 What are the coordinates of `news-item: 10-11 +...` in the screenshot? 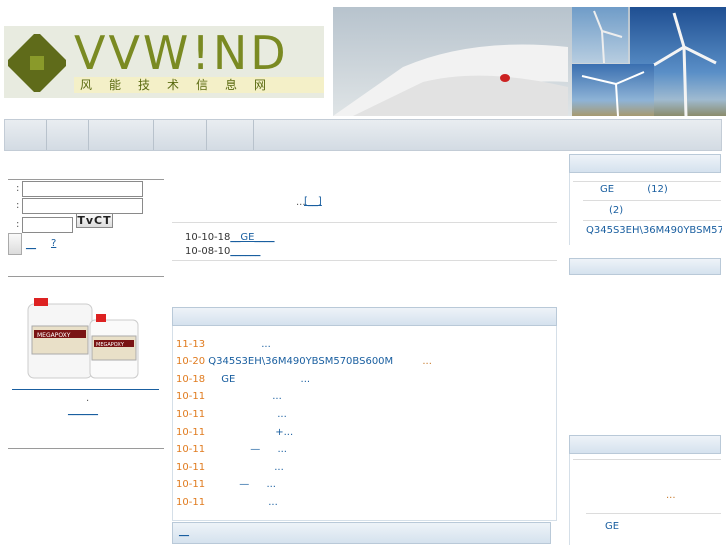 It's located at (234, 432).